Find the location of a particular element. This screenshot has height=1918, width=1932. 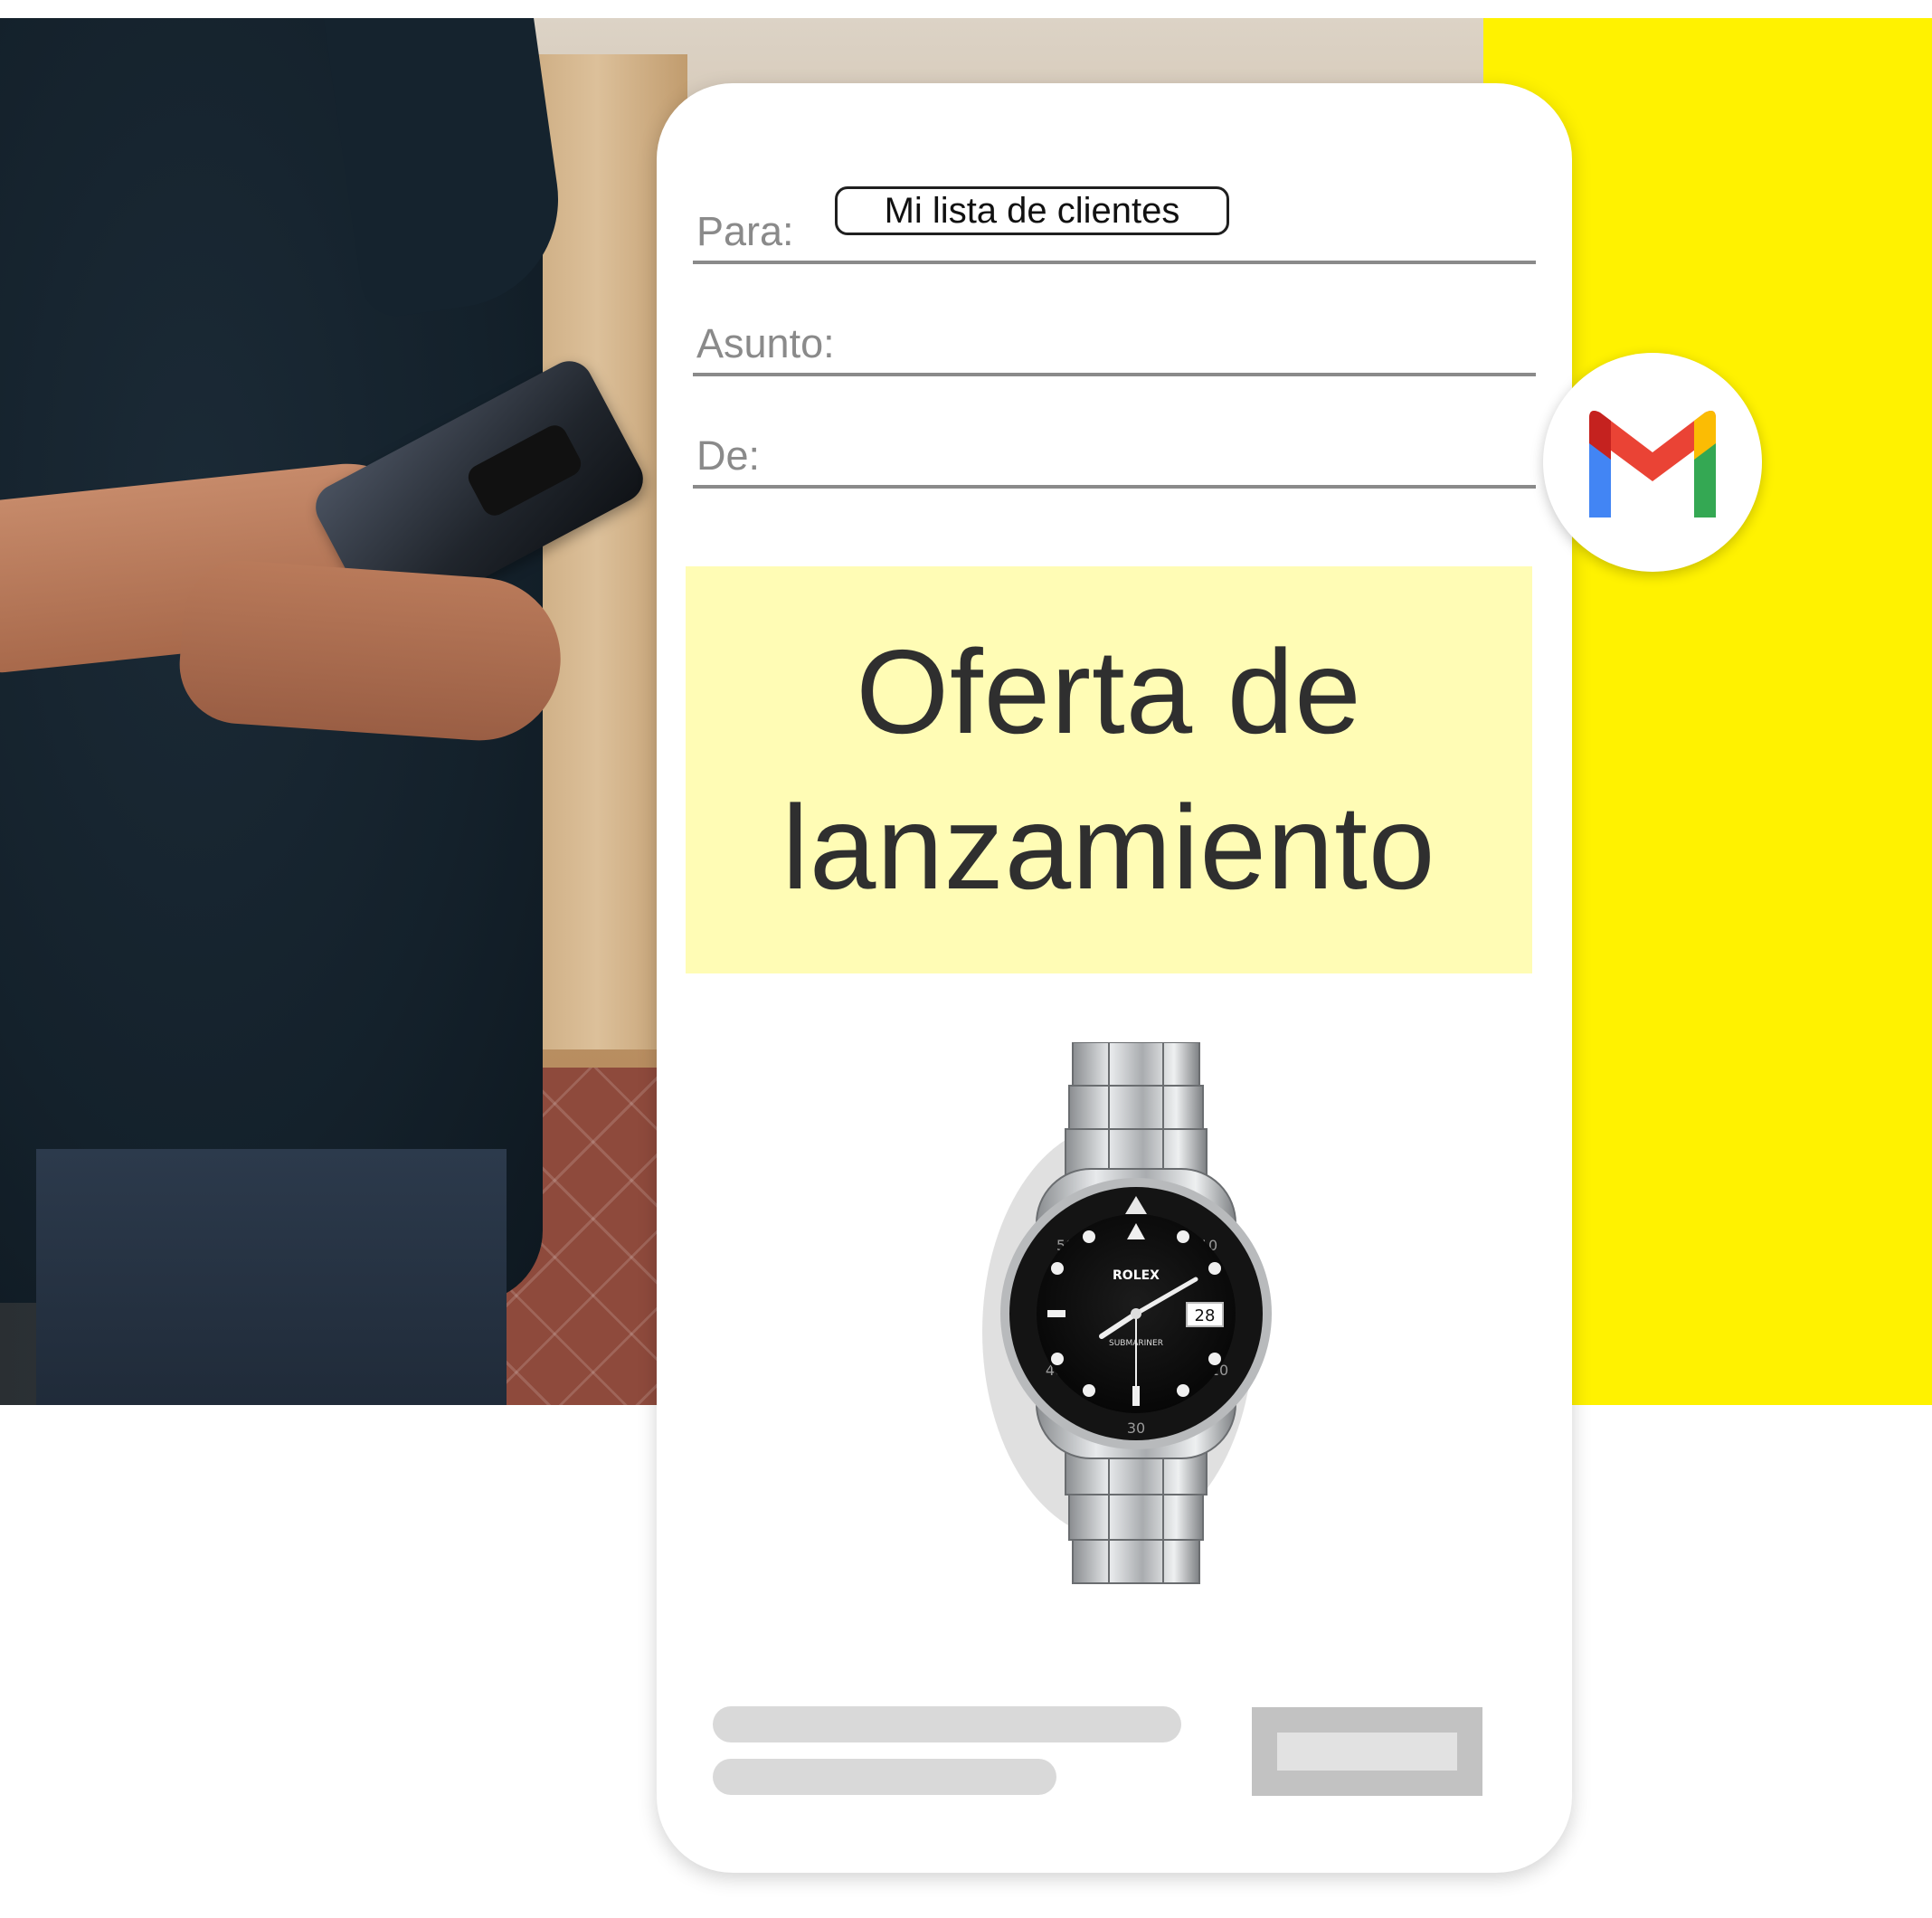

gmail-icon is located at coordinates (1652, 464).